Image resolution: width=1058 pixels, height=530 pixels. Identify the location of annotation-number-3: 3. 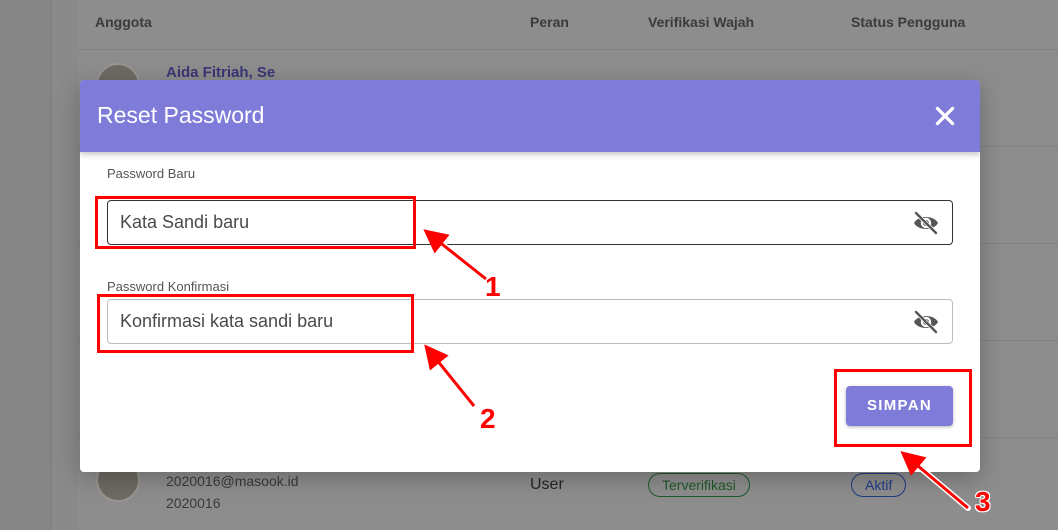
(983, 501).